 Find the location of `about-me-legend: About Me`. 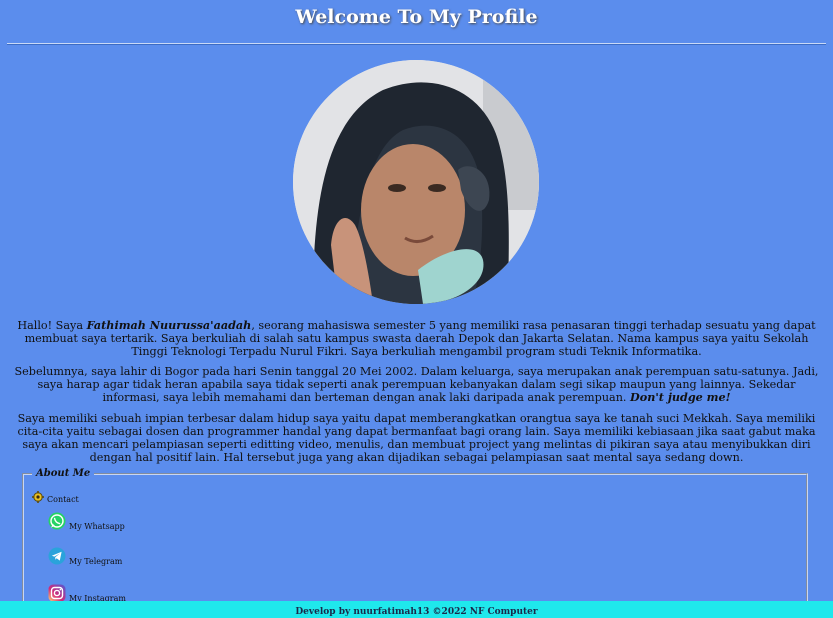

about-me-legend: About Me is located at coordinates (63, 473).